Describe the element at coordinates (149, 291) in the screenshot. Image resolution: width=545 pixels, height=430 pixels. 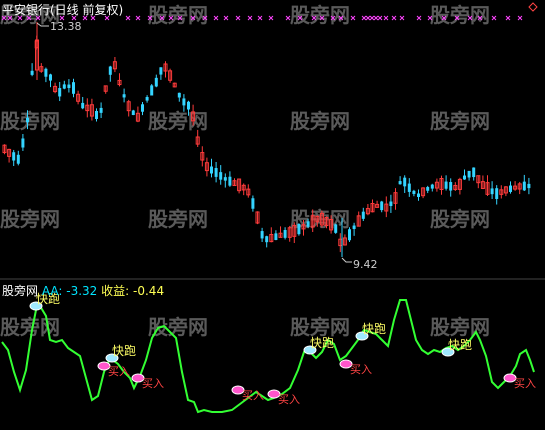
I see `income-value: -0.44` at that location.